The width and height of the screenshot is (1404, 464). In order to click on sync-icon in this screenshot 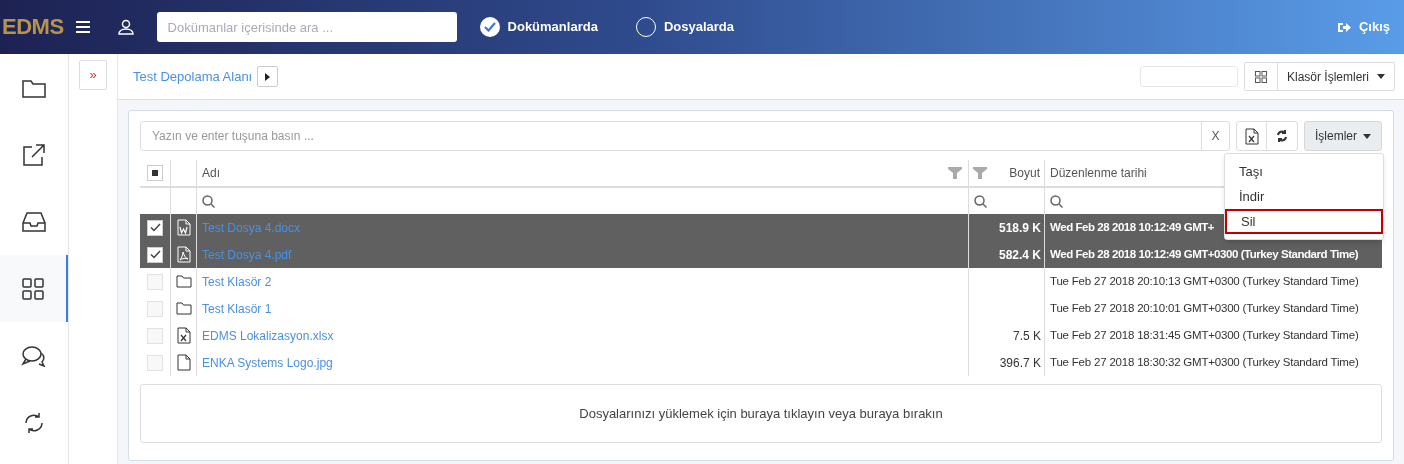, I will do `click(34, 422)`.